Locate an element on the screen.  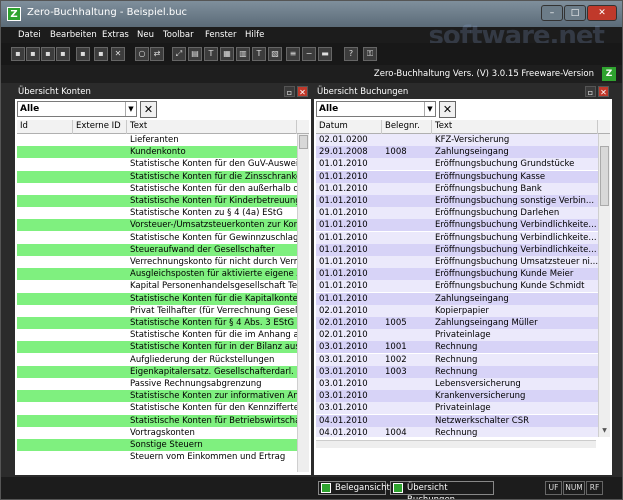
accounts-scrollbar is located at coordinates (303, 303).